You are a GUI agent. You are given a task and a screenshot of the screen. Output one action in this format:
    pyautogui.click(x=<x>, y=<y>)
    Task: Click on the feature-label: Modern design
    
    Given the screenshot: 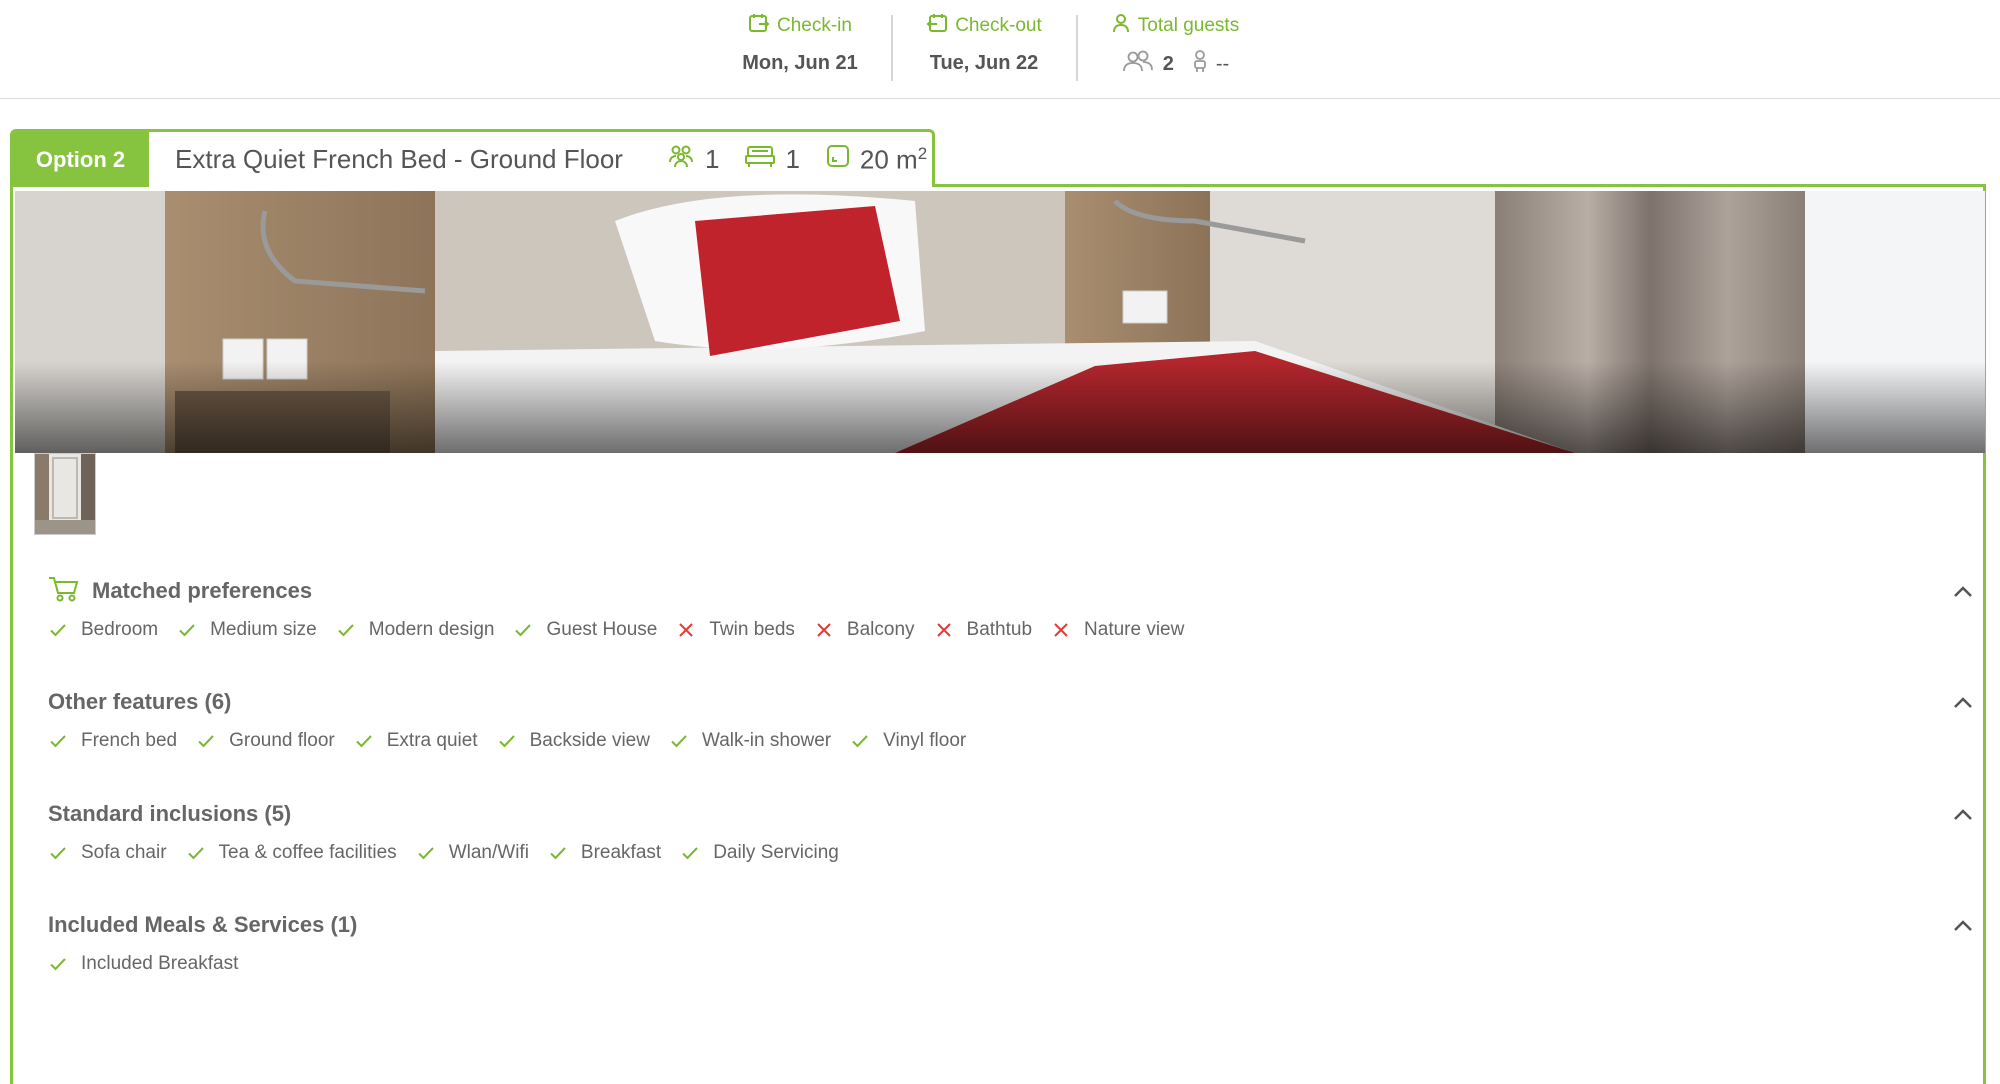 What is the action you would take?
    pyautogui.click(x=431, y=629)
    